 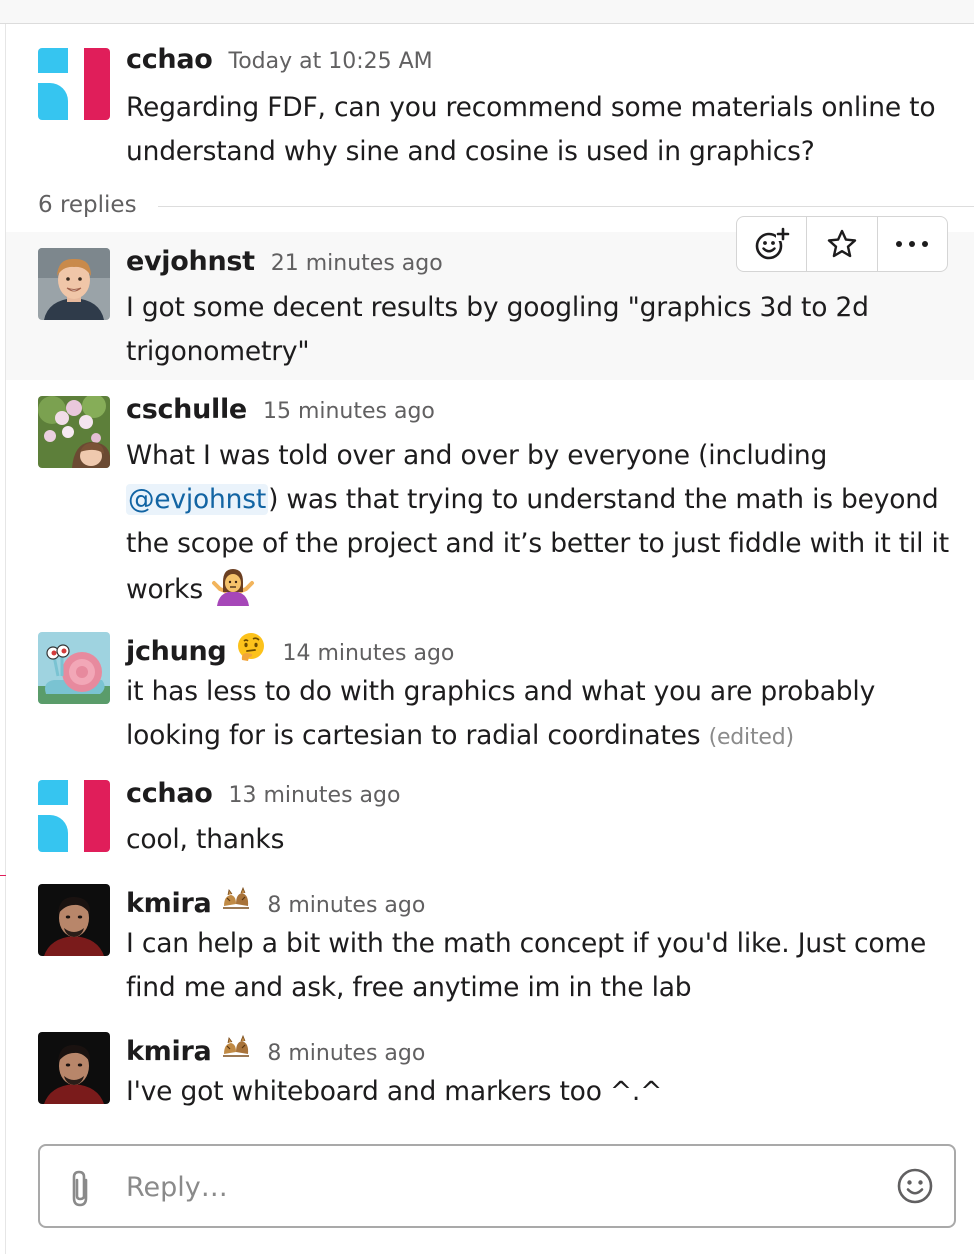 I want to click on more-actions-button, so click(x=912, y=244).